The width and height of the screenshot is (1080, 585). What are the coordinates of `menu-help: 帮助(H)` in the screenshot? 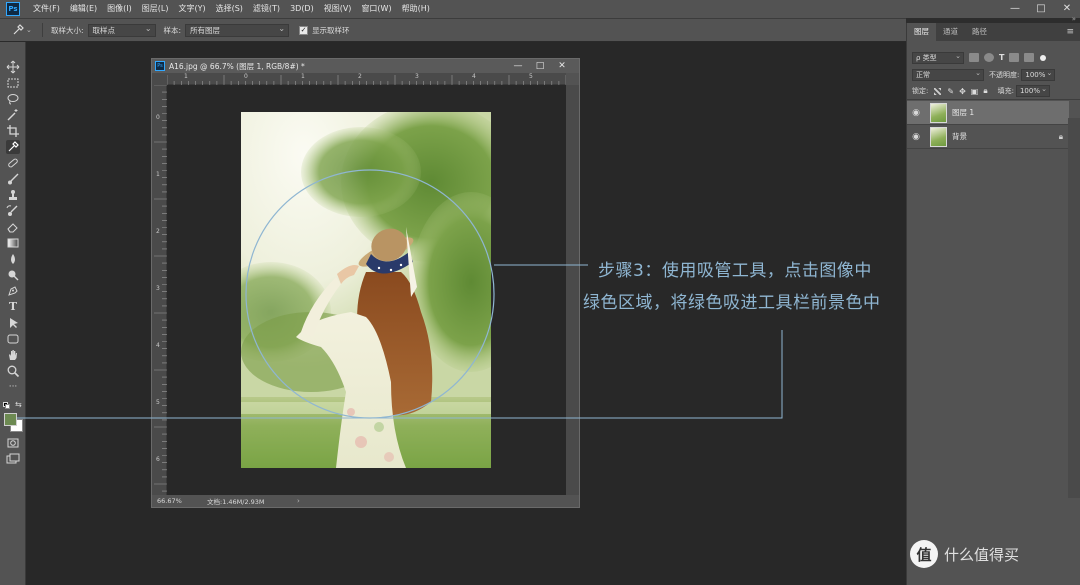 It's located at (416, 9).